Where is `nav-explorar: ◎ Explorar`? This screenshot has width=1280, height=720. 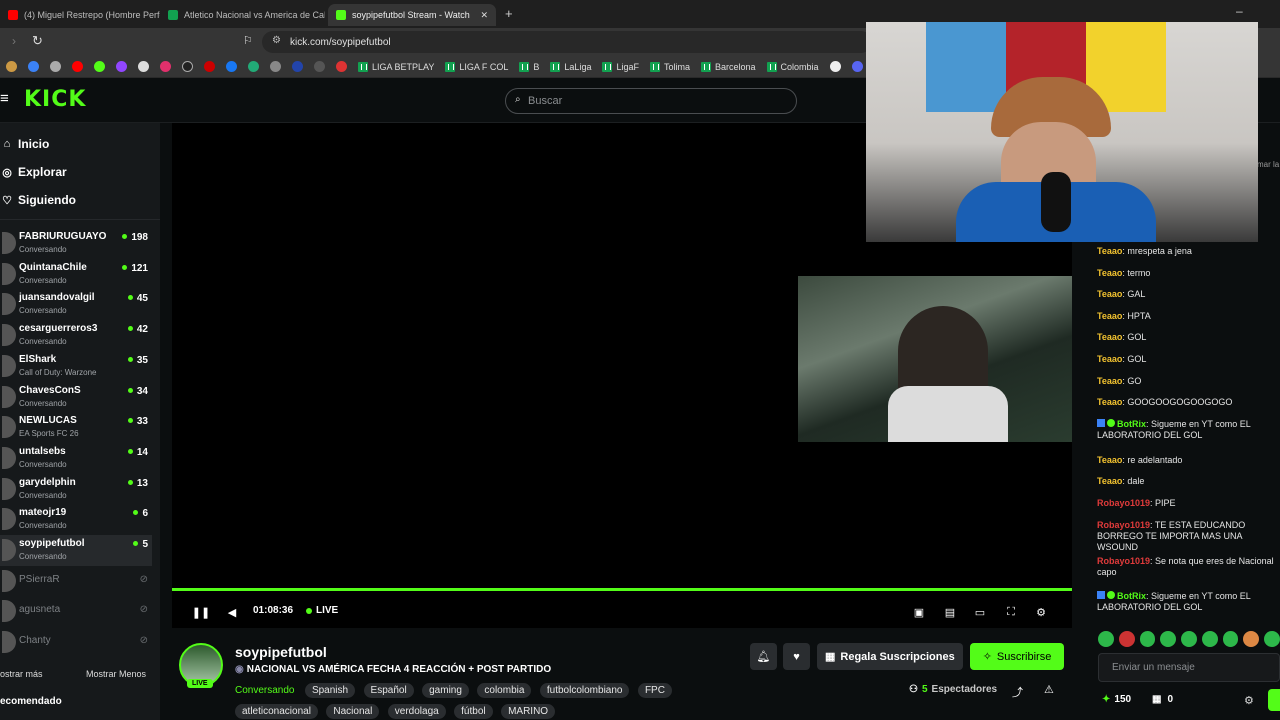 nav-explorar: ◎ Explorar is located at coordinates (33, 172).